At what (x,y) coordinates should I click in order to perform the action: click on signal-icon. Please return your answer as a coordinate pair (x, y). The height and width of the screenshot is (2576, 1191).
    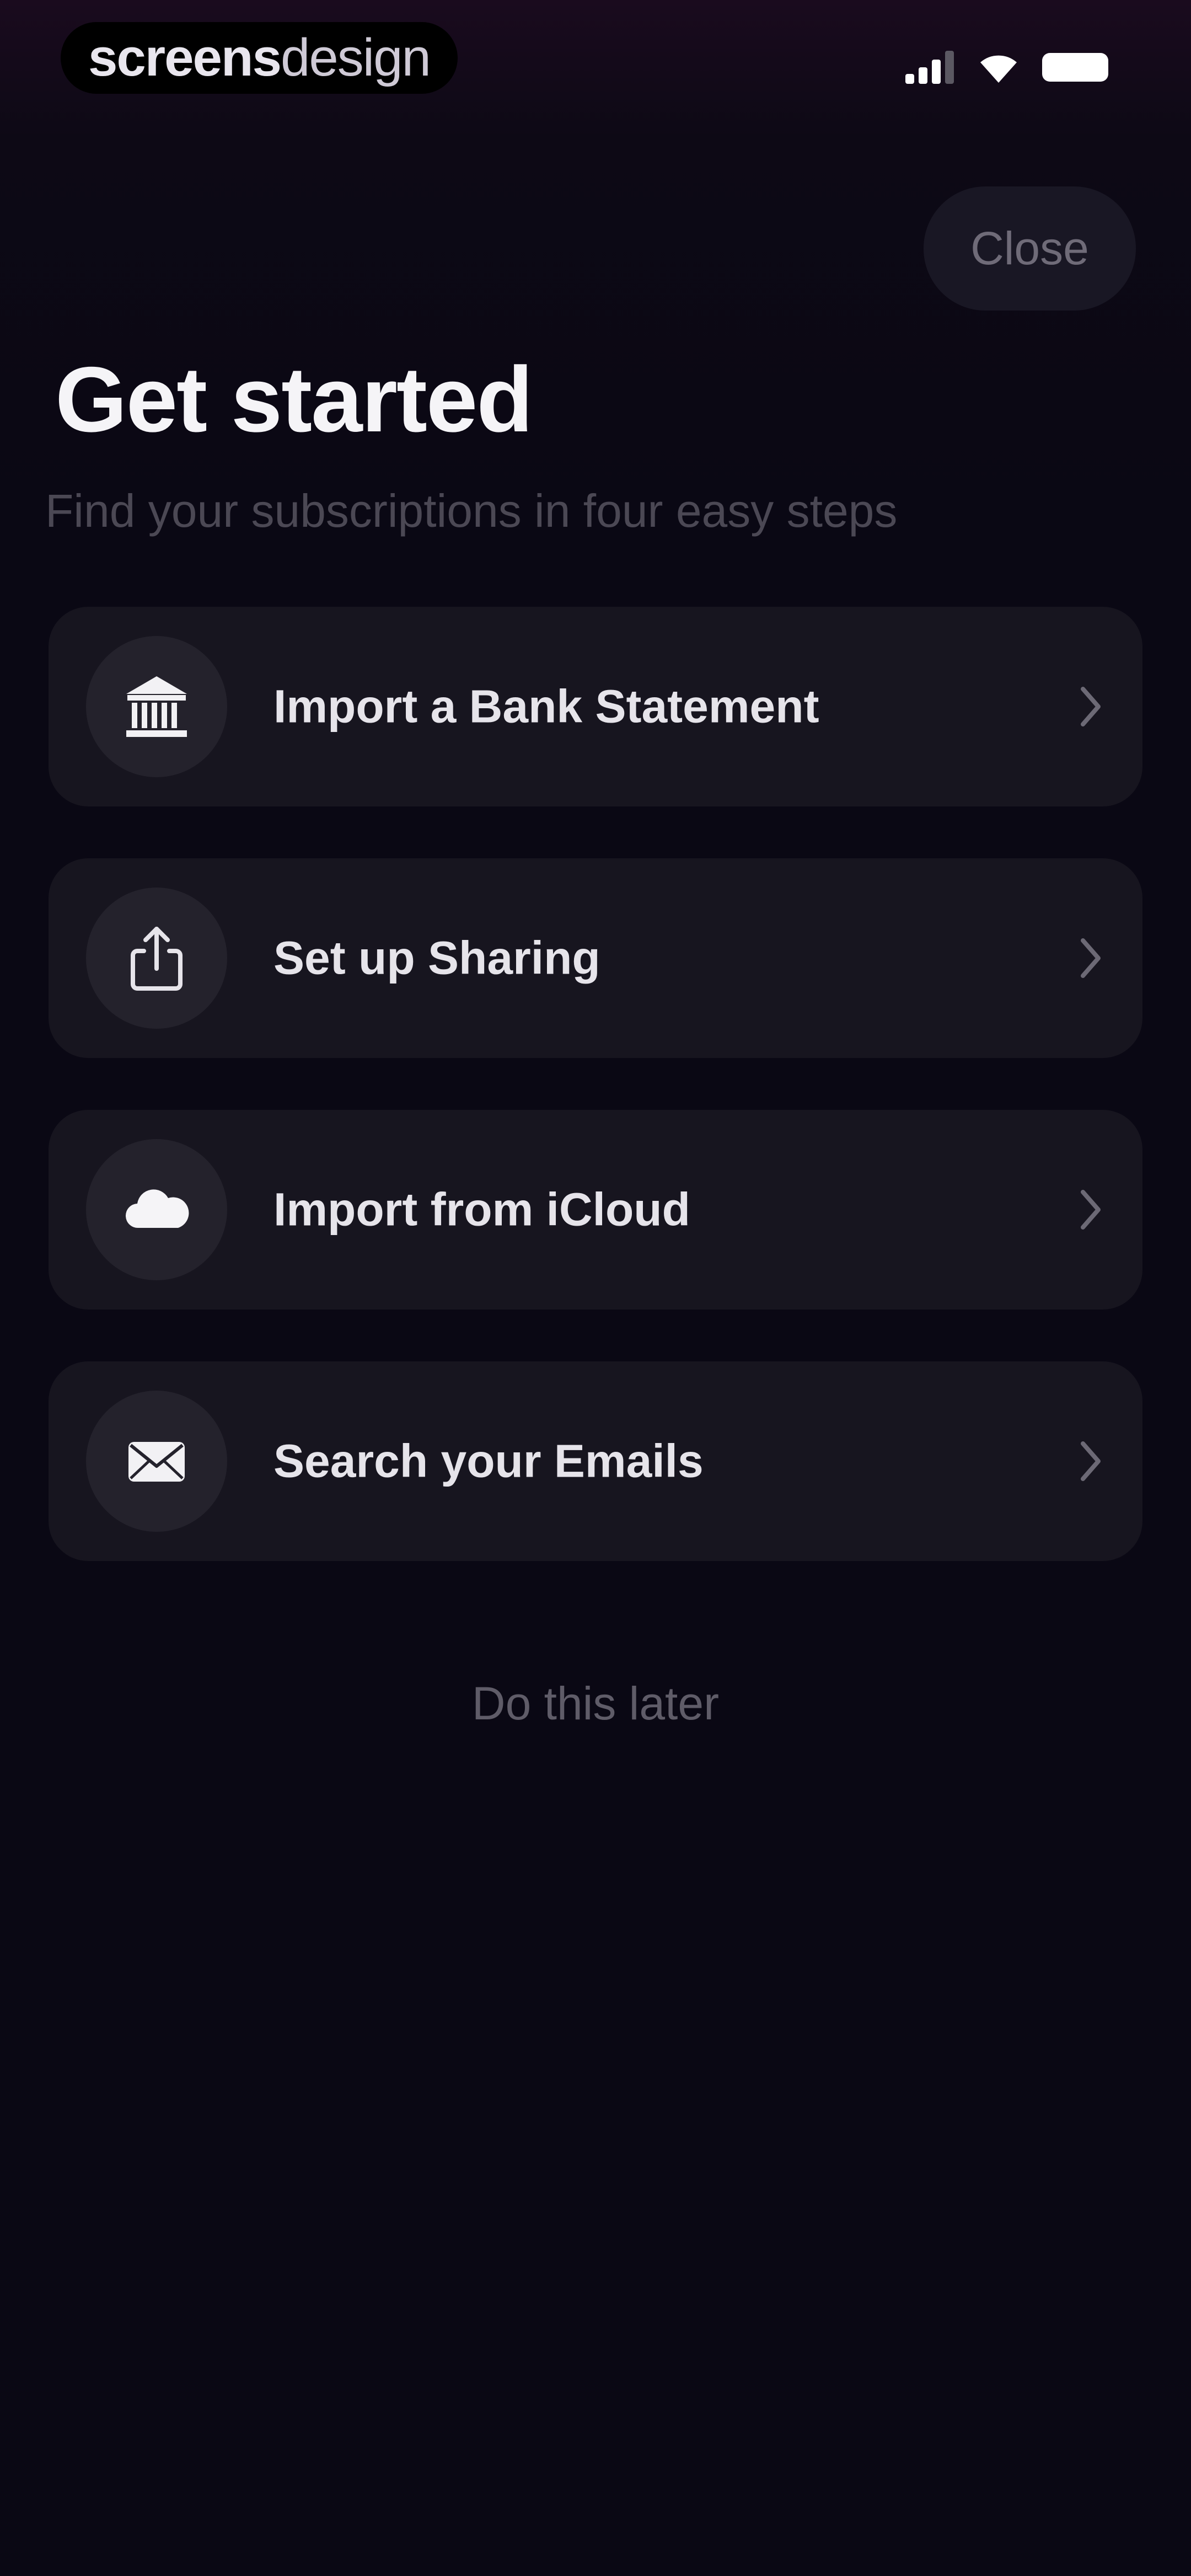
    Looking at the image, I should click on (929, 67).